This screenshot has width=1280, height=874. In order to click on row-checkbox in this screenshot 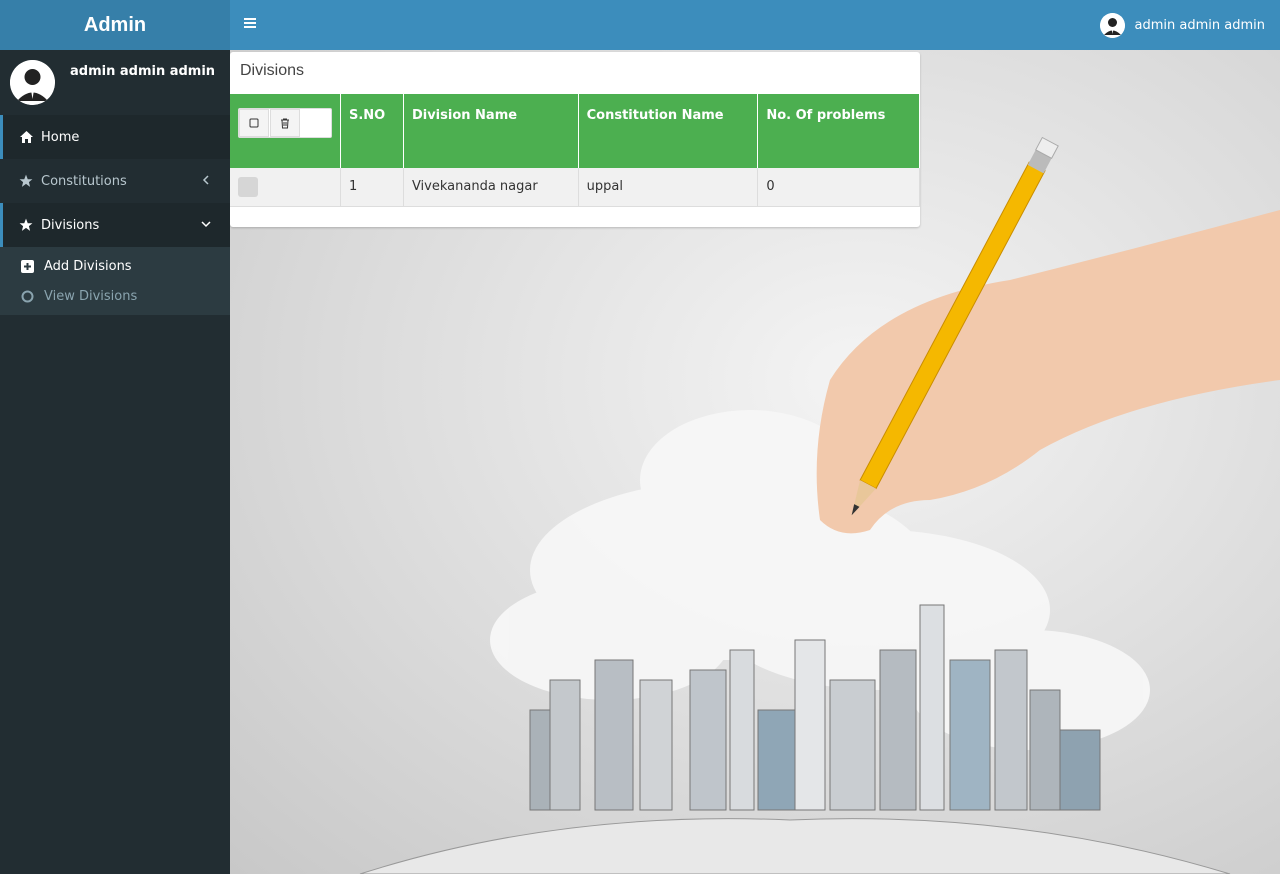, I will do `click(248, 186)`.